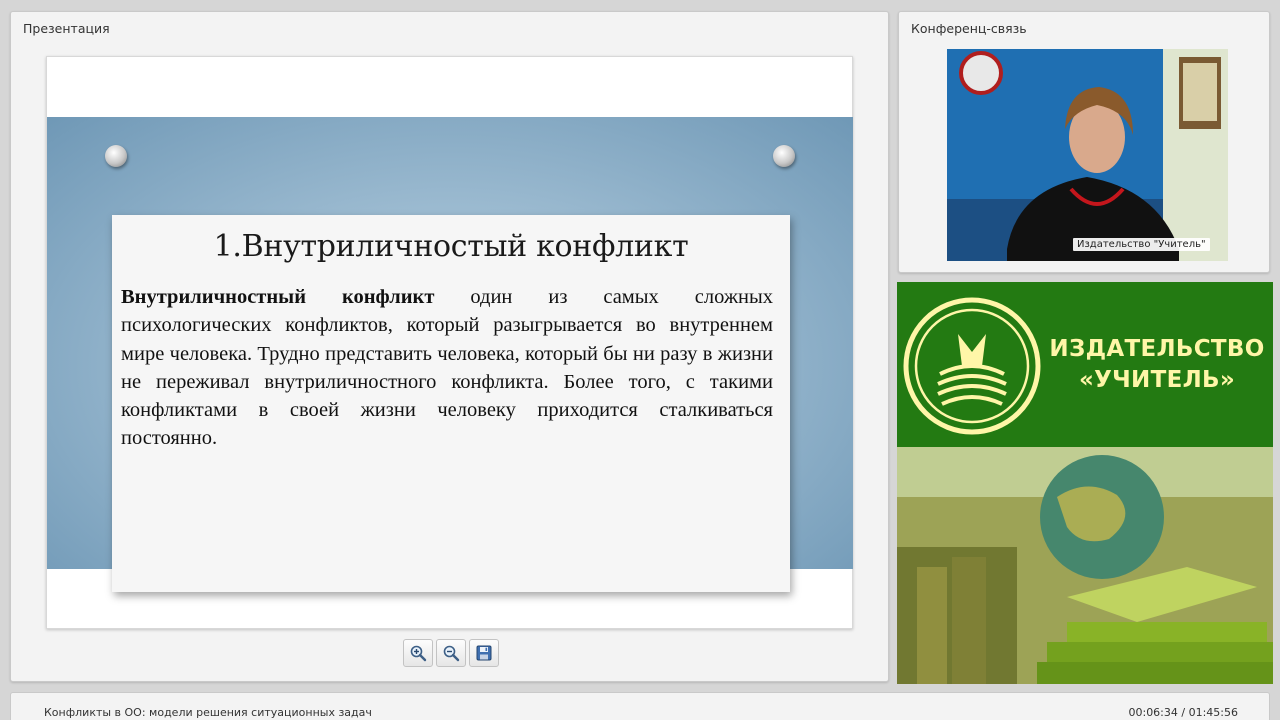 The image size is (1280, 720). I want to click on save-icon, so click(484, 653).